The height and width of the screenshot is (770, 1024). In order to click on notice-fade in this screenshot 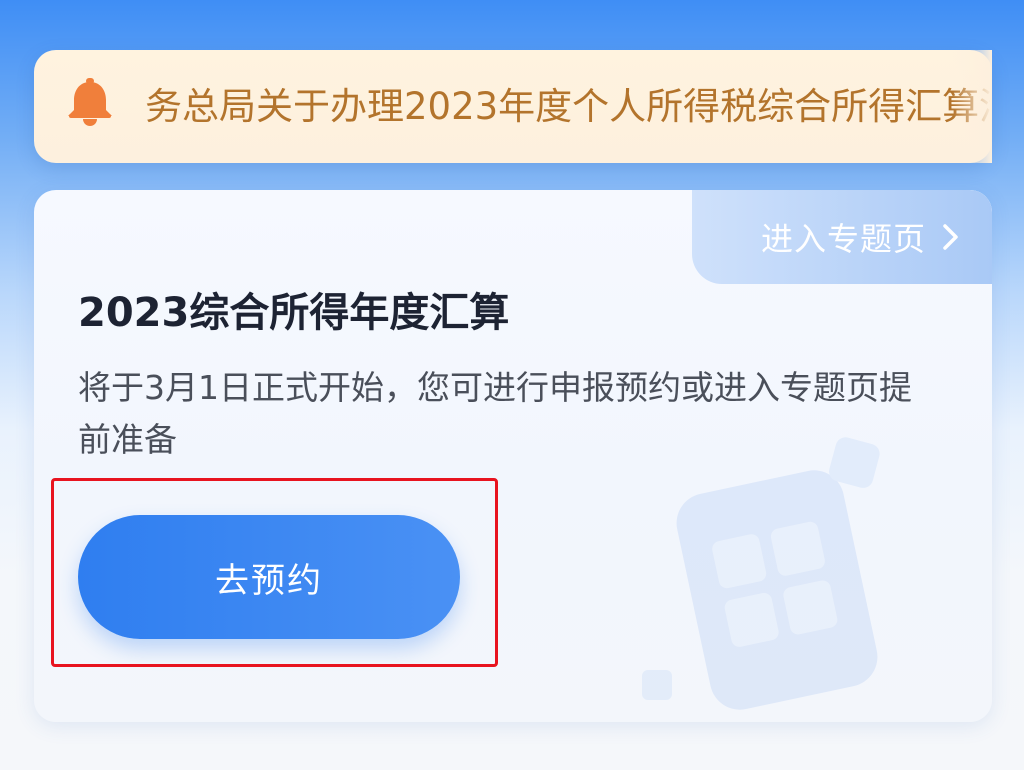, I will do `click(972, 106)`.